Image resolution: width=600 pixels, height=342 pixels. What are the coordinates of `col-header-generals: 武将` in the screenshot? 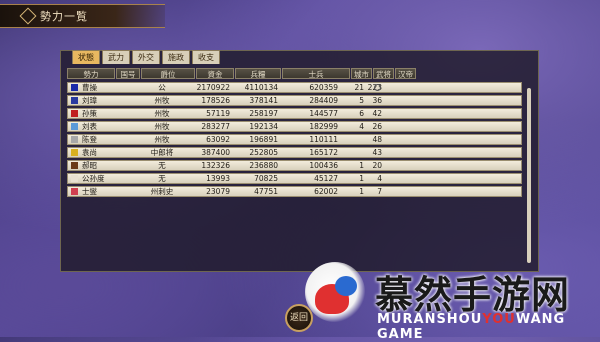 It's located at (383, 73).